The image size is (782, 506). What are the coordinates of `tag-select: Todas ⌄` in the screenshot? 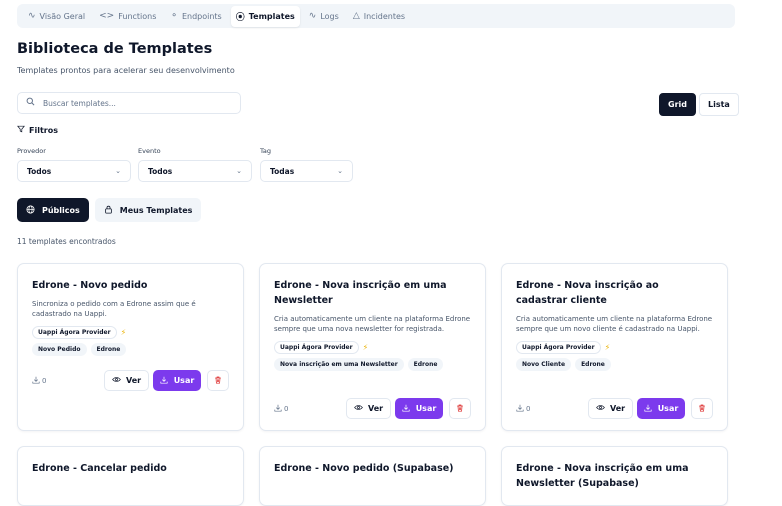 It's located at (306, 171).